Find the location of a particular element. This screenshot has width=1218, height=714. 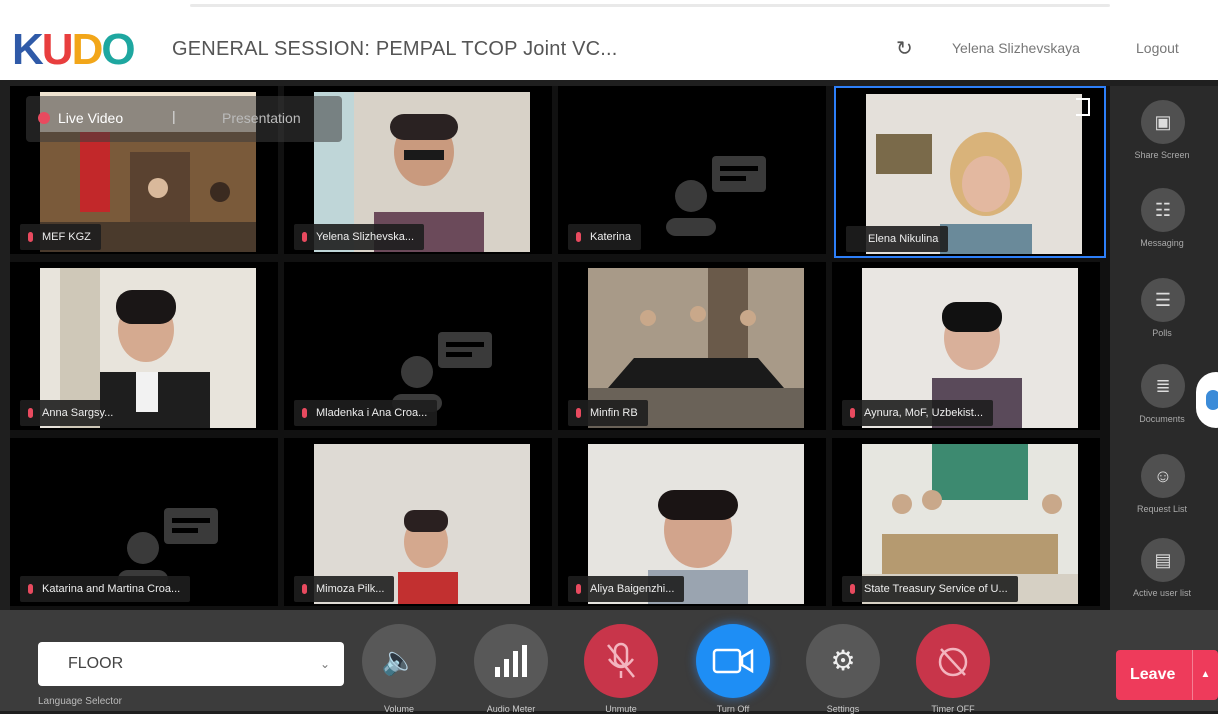

turn-off-video-button is located at coordinates (733, 661).